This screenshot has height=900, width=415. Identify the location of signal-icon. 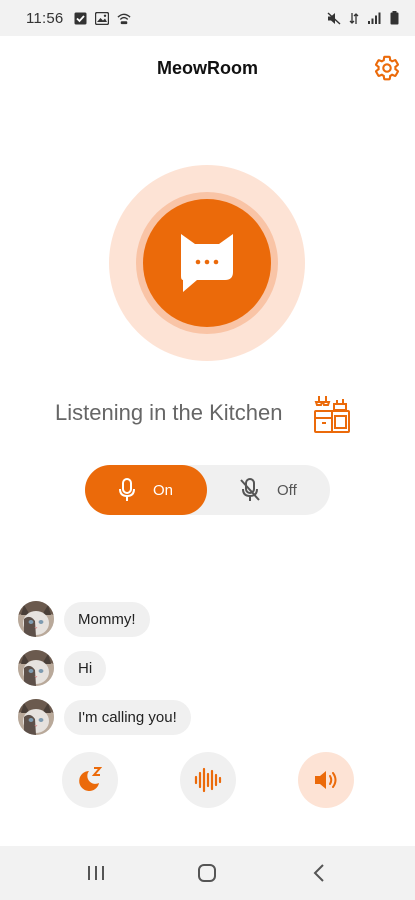
(374, 18).